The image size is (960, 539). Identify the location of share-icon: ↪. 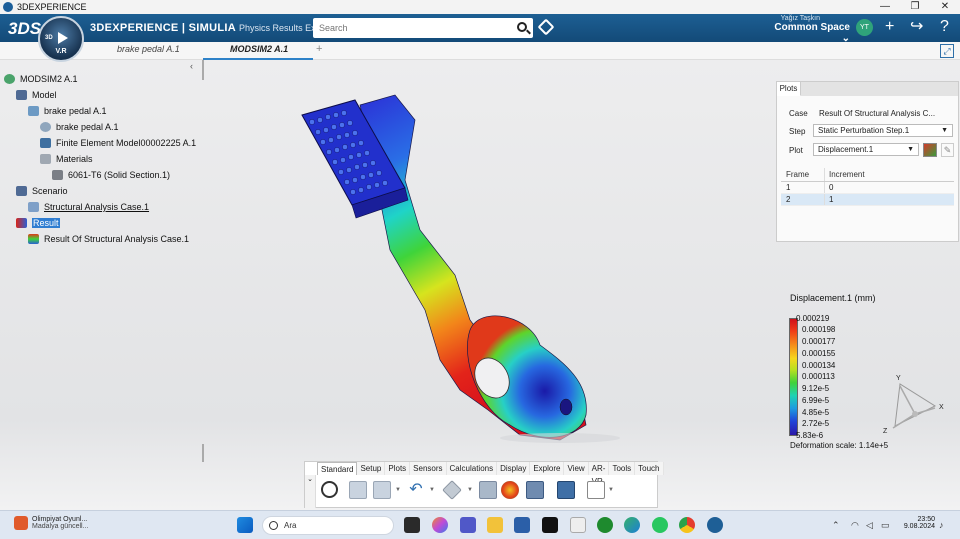
(916, 27).